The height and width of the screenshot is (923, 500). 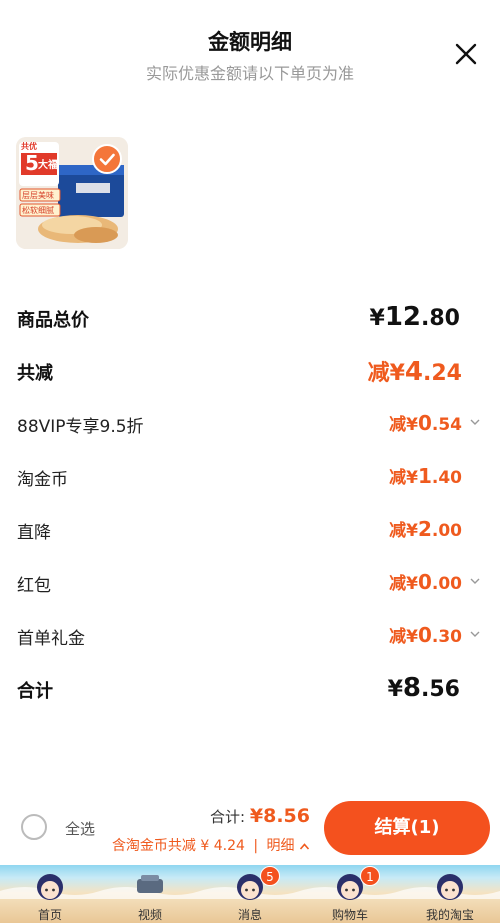 I want to click on row-value: 减¥1.40, so click(x=425, y=476).